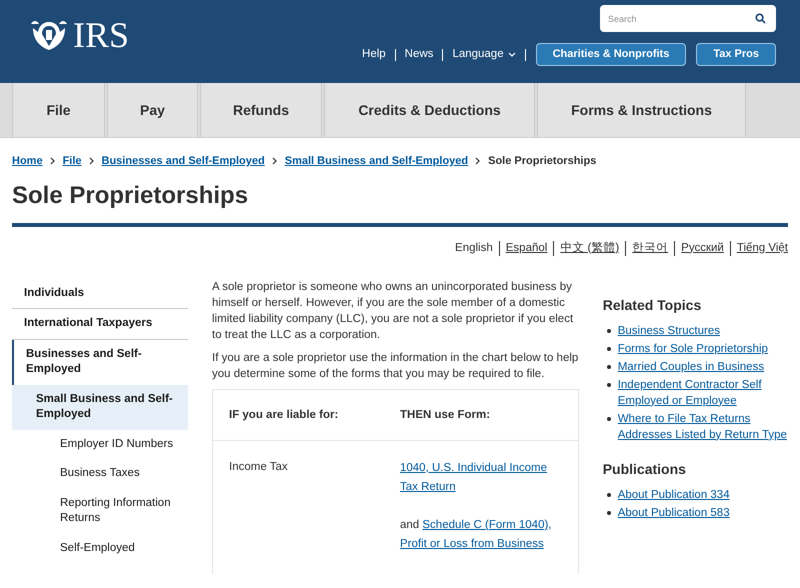 The image size is (800, 588). Describe the element at coordinates (703, 392) in the screenshot. I see `related-link: Independent Contractor Self Employed or Employee` at that location.